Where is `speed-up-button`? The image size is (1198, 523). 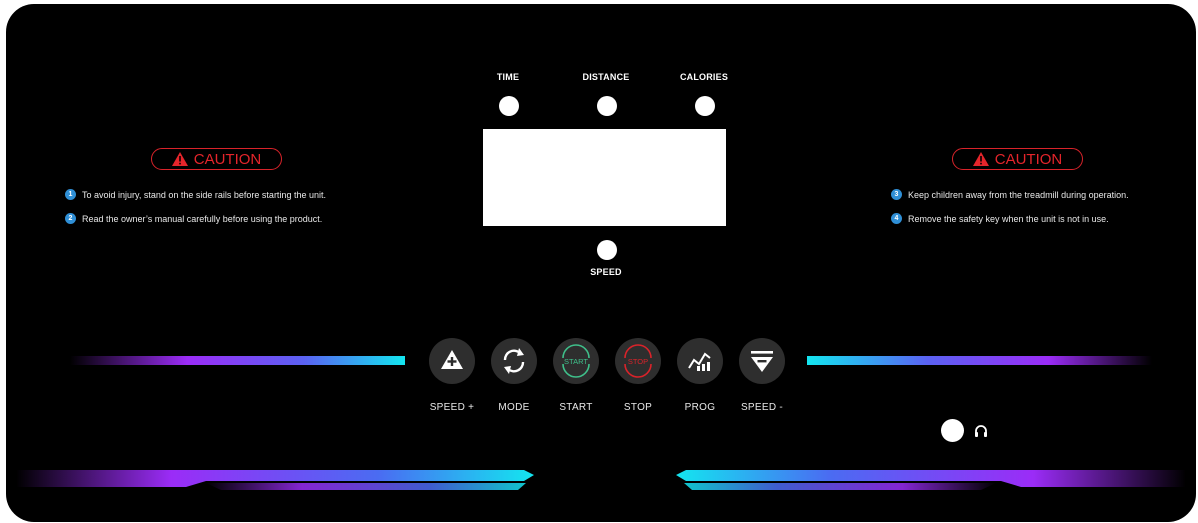
speed-up-button is located at coordinates (452, 361).